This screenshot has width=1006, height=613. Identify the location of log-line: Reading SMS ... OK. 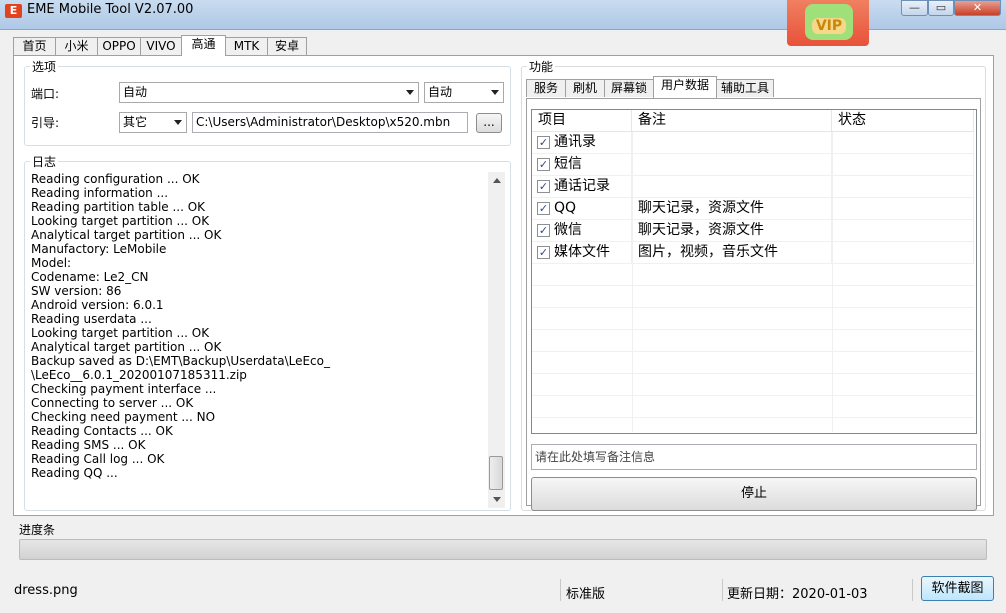
(88, 445).